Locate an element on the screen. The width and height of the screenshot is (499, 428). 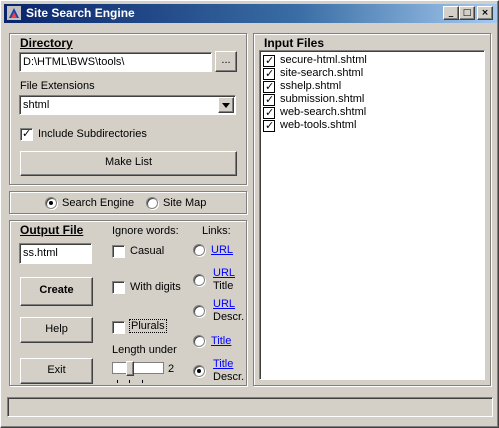
create-button: Create is located at coordinates (56, 291).